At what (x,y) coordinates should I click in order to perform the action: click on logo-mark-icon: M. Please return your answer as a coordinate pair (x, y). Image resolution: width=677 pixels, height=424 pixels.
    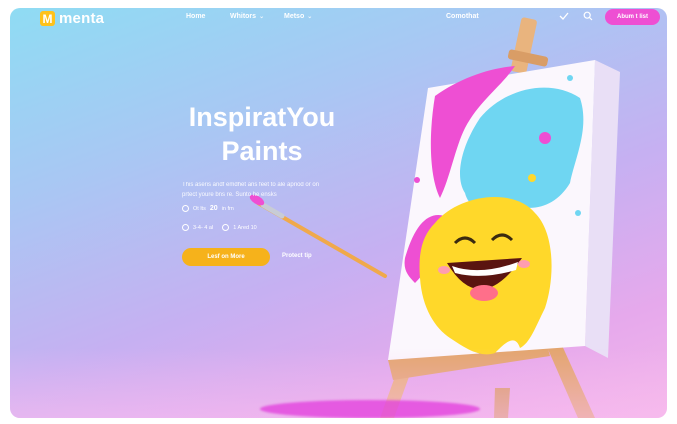
    Looking at the image, I should click on (47, 18).